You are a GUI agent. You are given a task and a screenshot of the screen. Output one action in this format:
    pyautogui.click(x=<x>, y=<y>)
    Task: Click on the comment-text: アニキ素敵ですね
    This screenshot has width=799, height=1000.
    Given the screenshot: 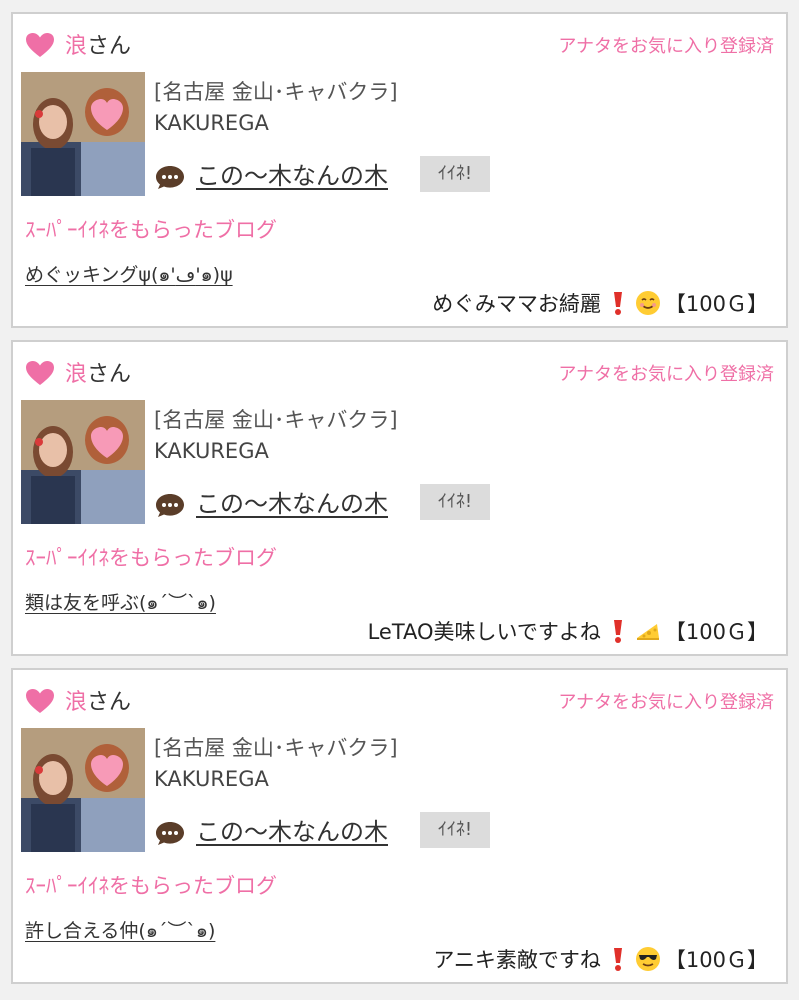 What is the action you would take?
    pyautogui.click(x=517, y=960)
    